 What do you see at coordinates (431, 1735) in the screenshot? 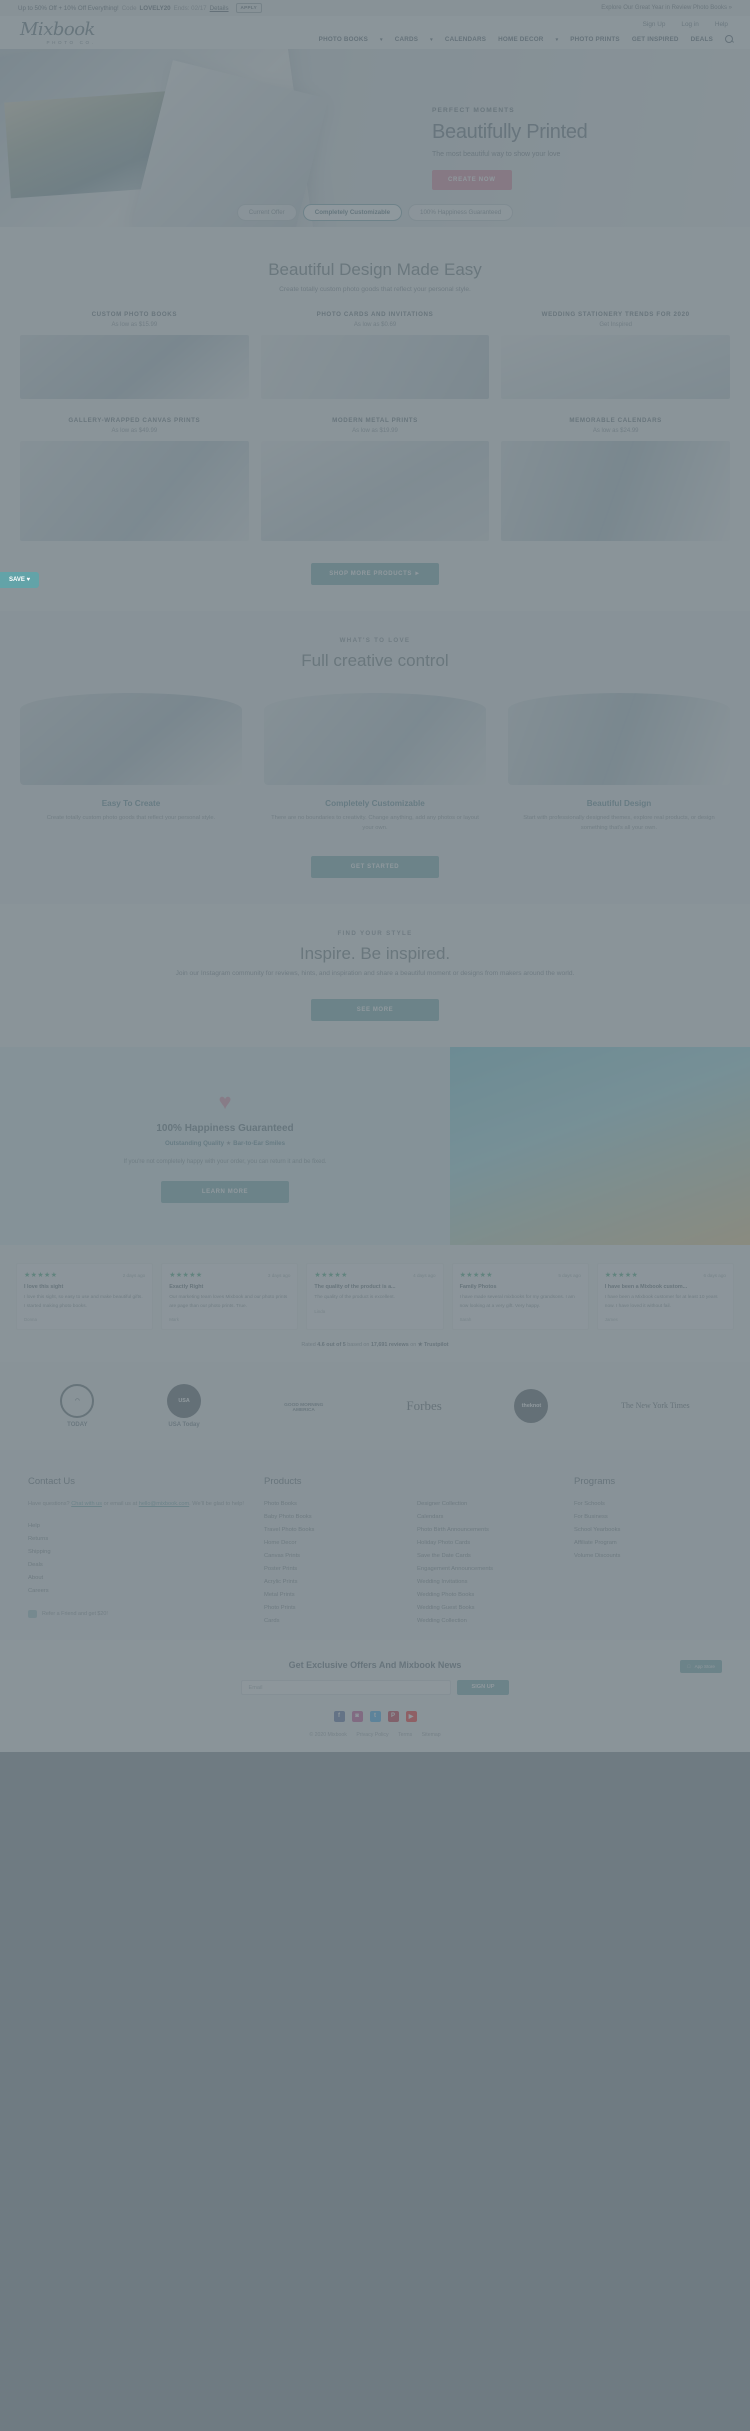
I see `sitemap-link: Sitemap` at bounding box center [431, 1735].